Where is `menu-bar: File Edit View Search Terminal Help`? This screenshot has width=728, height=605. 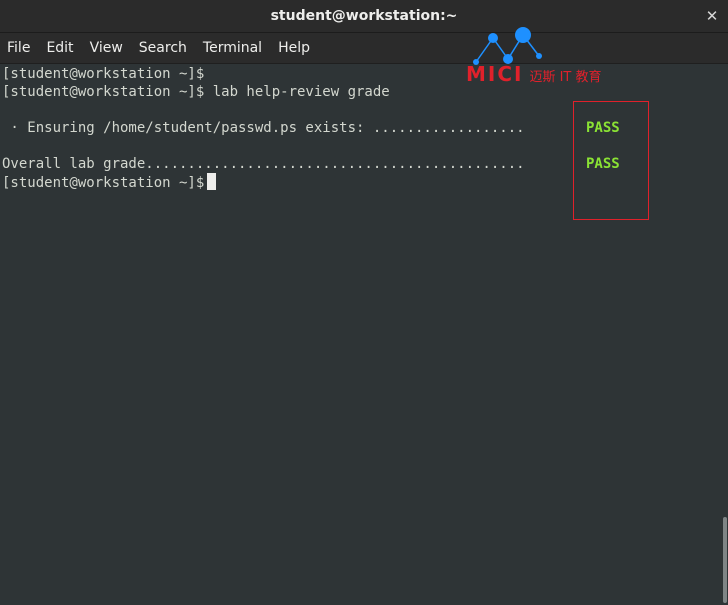 menu-bar: File Edit View Search Terminal Help is located at coordinates (364, 48).